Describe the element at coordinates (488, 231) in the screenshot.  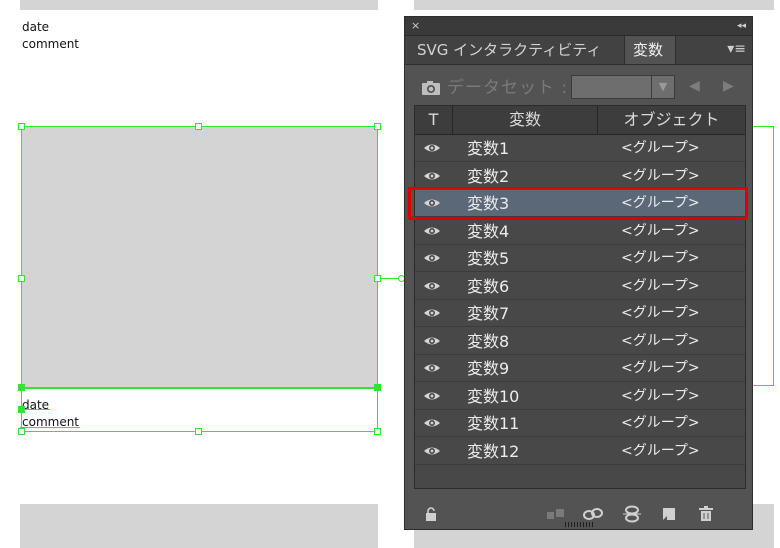
I see `variable-name: 変数4` at that location.